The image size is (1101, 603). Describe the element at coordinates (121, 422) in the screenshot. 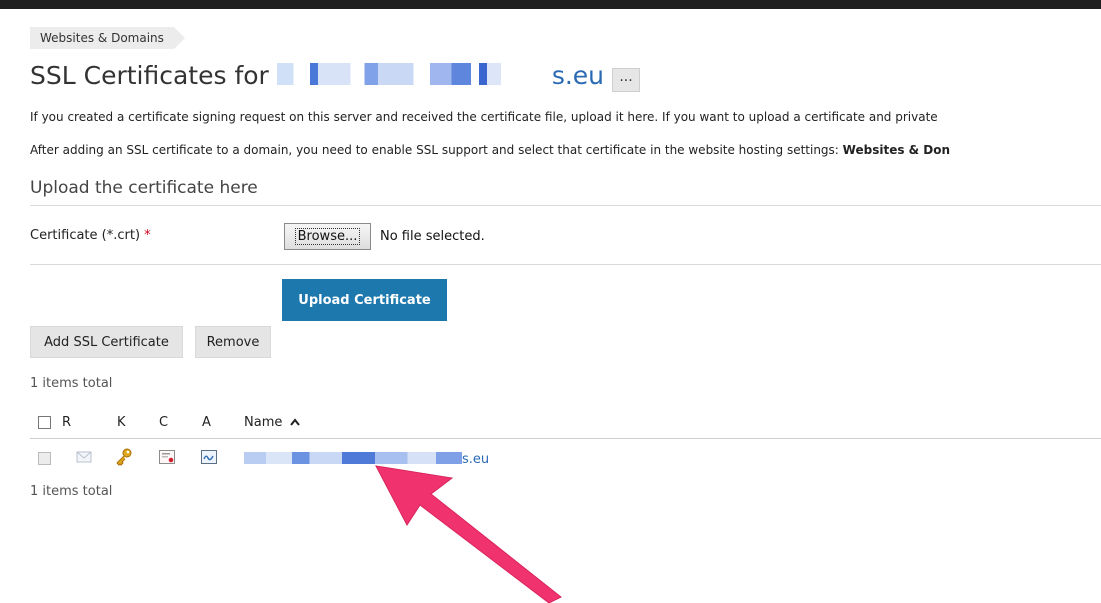

I see `column-header-k: K` at that location.